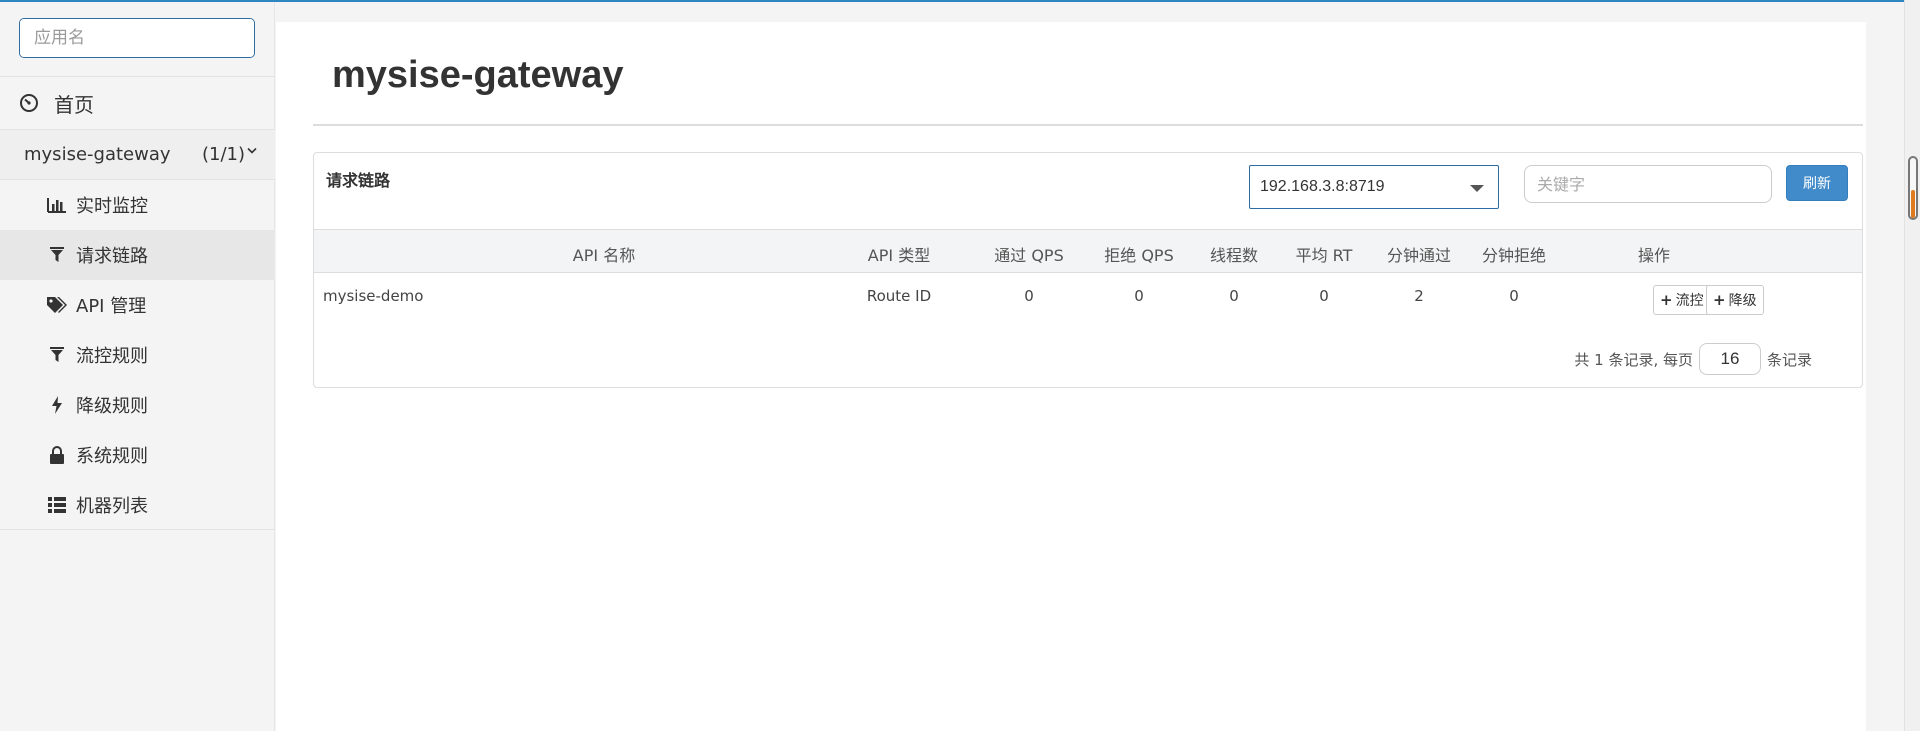  Describe the element at coordinates (112, 506) in the screenshot. I see `sidebar-item-label: 机器列表` at that location.